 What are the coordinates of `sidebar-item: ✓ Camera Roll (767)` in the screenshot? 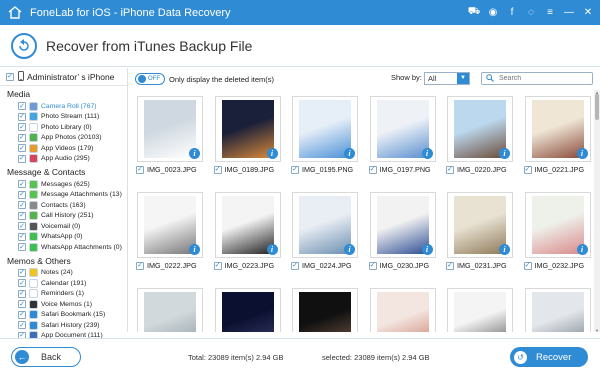 It's located at (63, 106).